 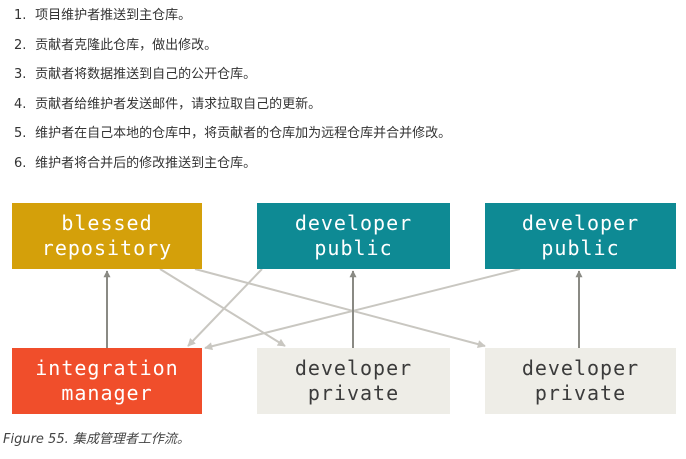 I want to click on developer-private-box-2: developer private, so click(x=580, y=381).